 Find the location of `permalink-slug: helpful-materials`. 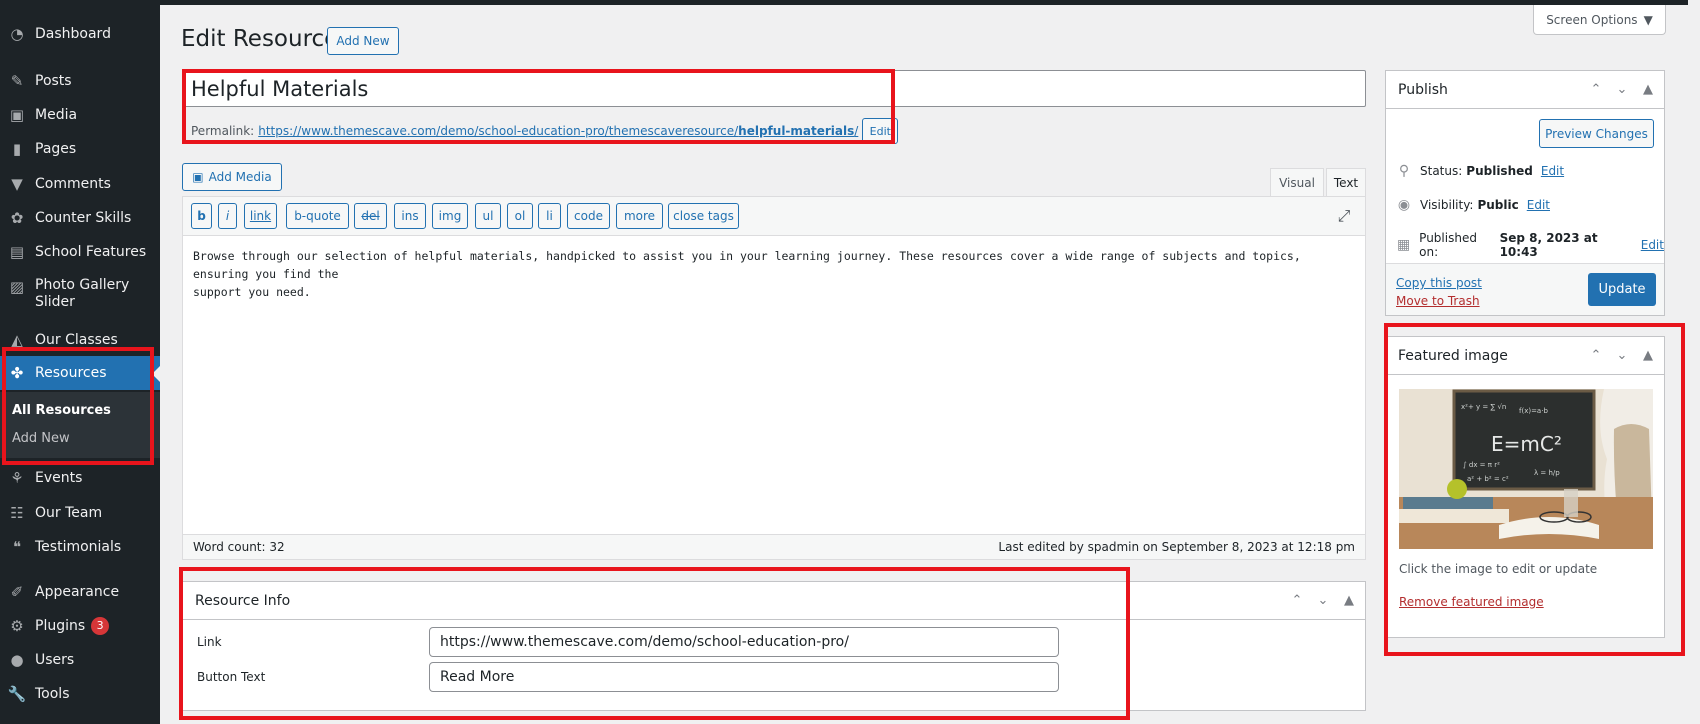

permalink-slug: helpful-materials is located at coordinates (796, 131).